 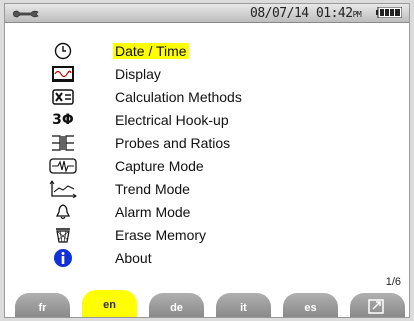 What do you see at coordinates (151, 51) in the screenshot?
I see `menu-item-label: Date / Time` at bounding box center [151, 51].